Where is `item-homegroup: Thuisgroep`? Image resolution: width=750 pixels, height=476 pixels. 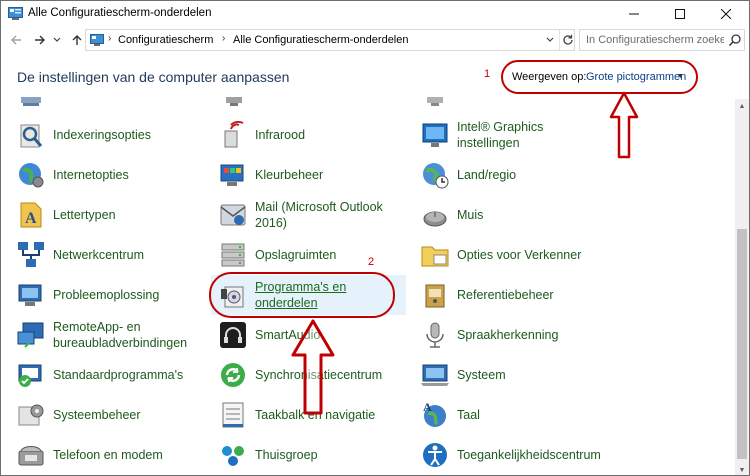 item-homegroup: Thuisgroep is located at coordinates (308, 455).